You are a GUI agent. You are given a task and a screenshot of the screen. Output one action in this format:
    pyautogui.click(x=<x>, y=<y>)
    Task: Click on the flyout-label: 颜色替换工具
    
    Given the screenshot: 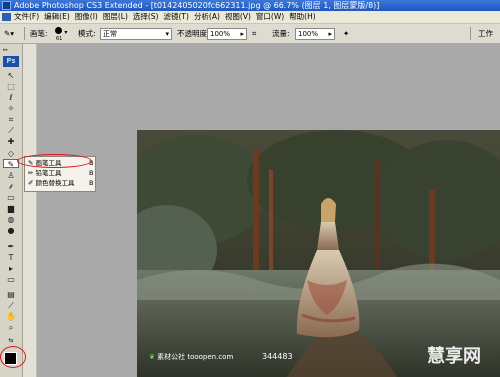 What is the action you would take?
    pyautogui.click(x=55, y=183)
    